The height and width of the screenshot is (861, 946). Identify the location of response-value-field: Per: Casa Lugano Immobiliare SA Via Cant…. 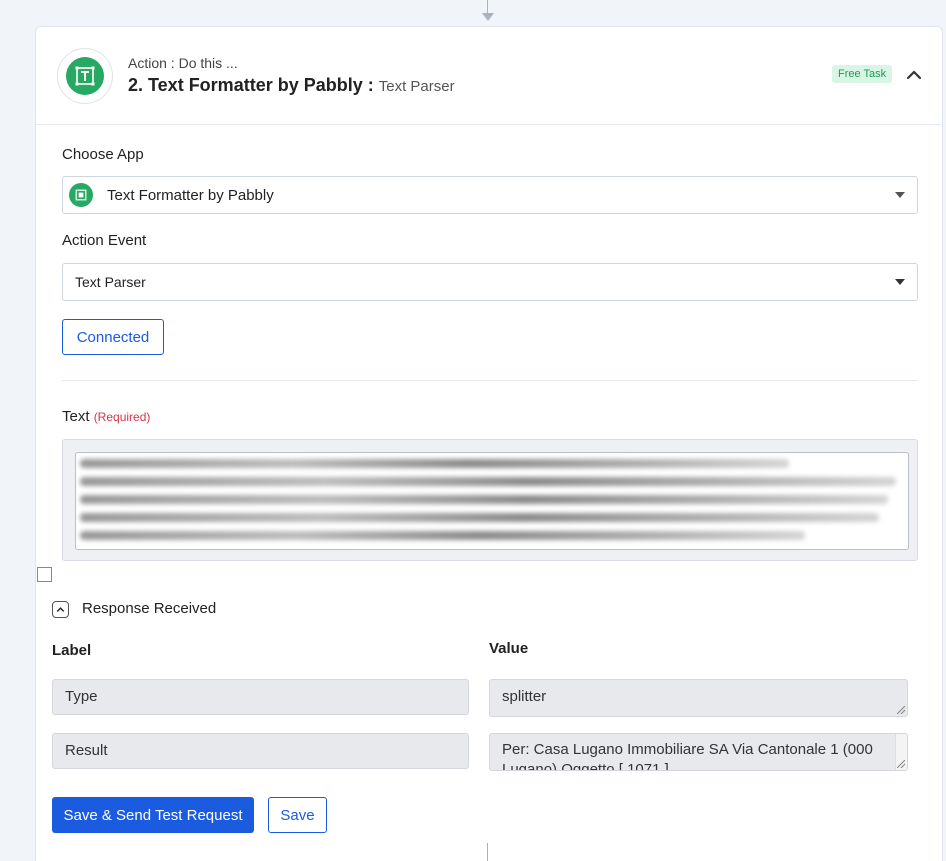
(698, 752).